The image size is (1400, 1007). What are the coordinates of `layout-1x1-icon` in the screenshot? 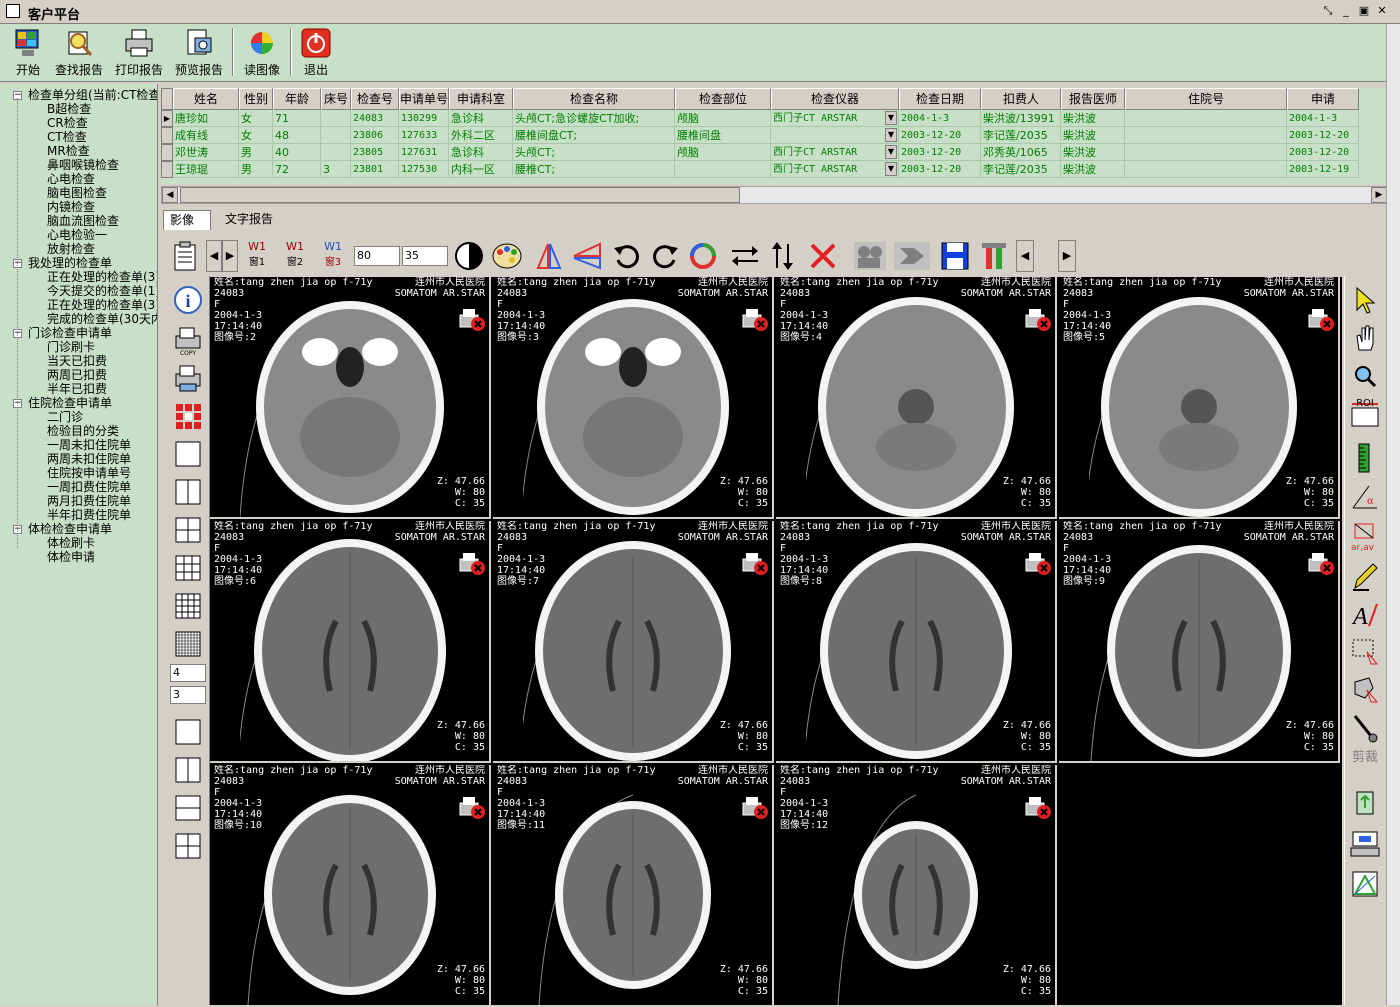 It's located at (188, 454).